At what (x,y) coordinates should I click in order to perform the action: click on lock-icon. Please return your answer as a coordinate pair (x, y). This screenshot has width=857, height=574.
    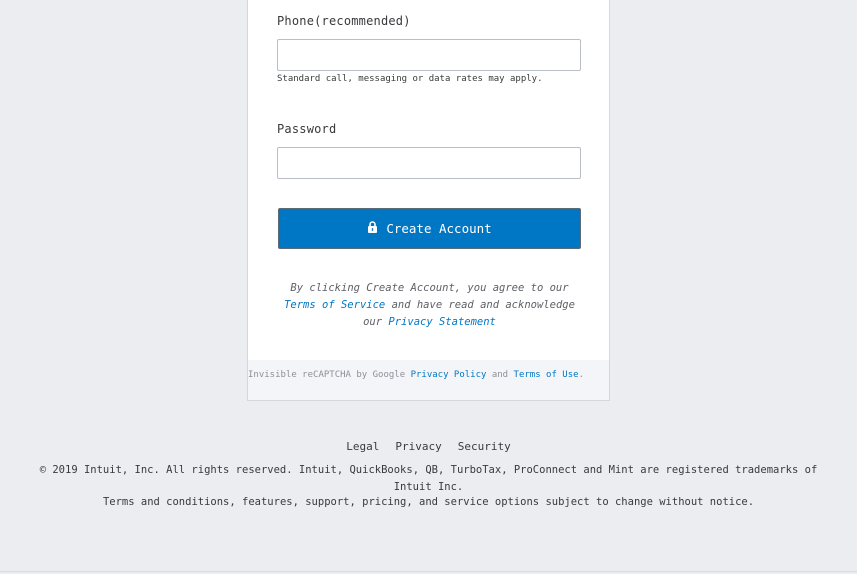
    Looking at the image, I should click on (373, 227).